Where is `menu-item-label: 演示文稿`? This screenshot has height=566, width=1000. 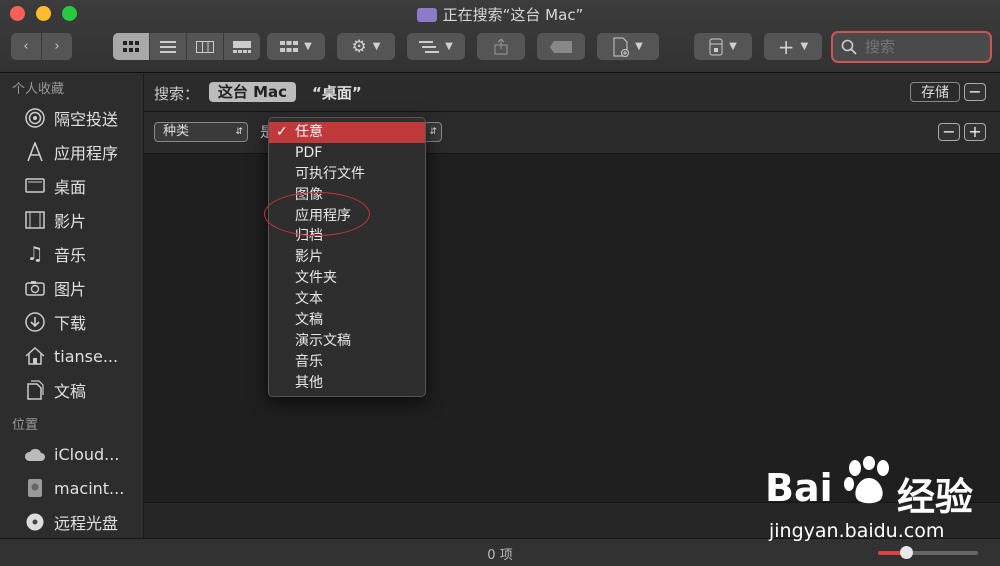
menu-item-label: 演示文稿 is located at coordinates (323, 340).